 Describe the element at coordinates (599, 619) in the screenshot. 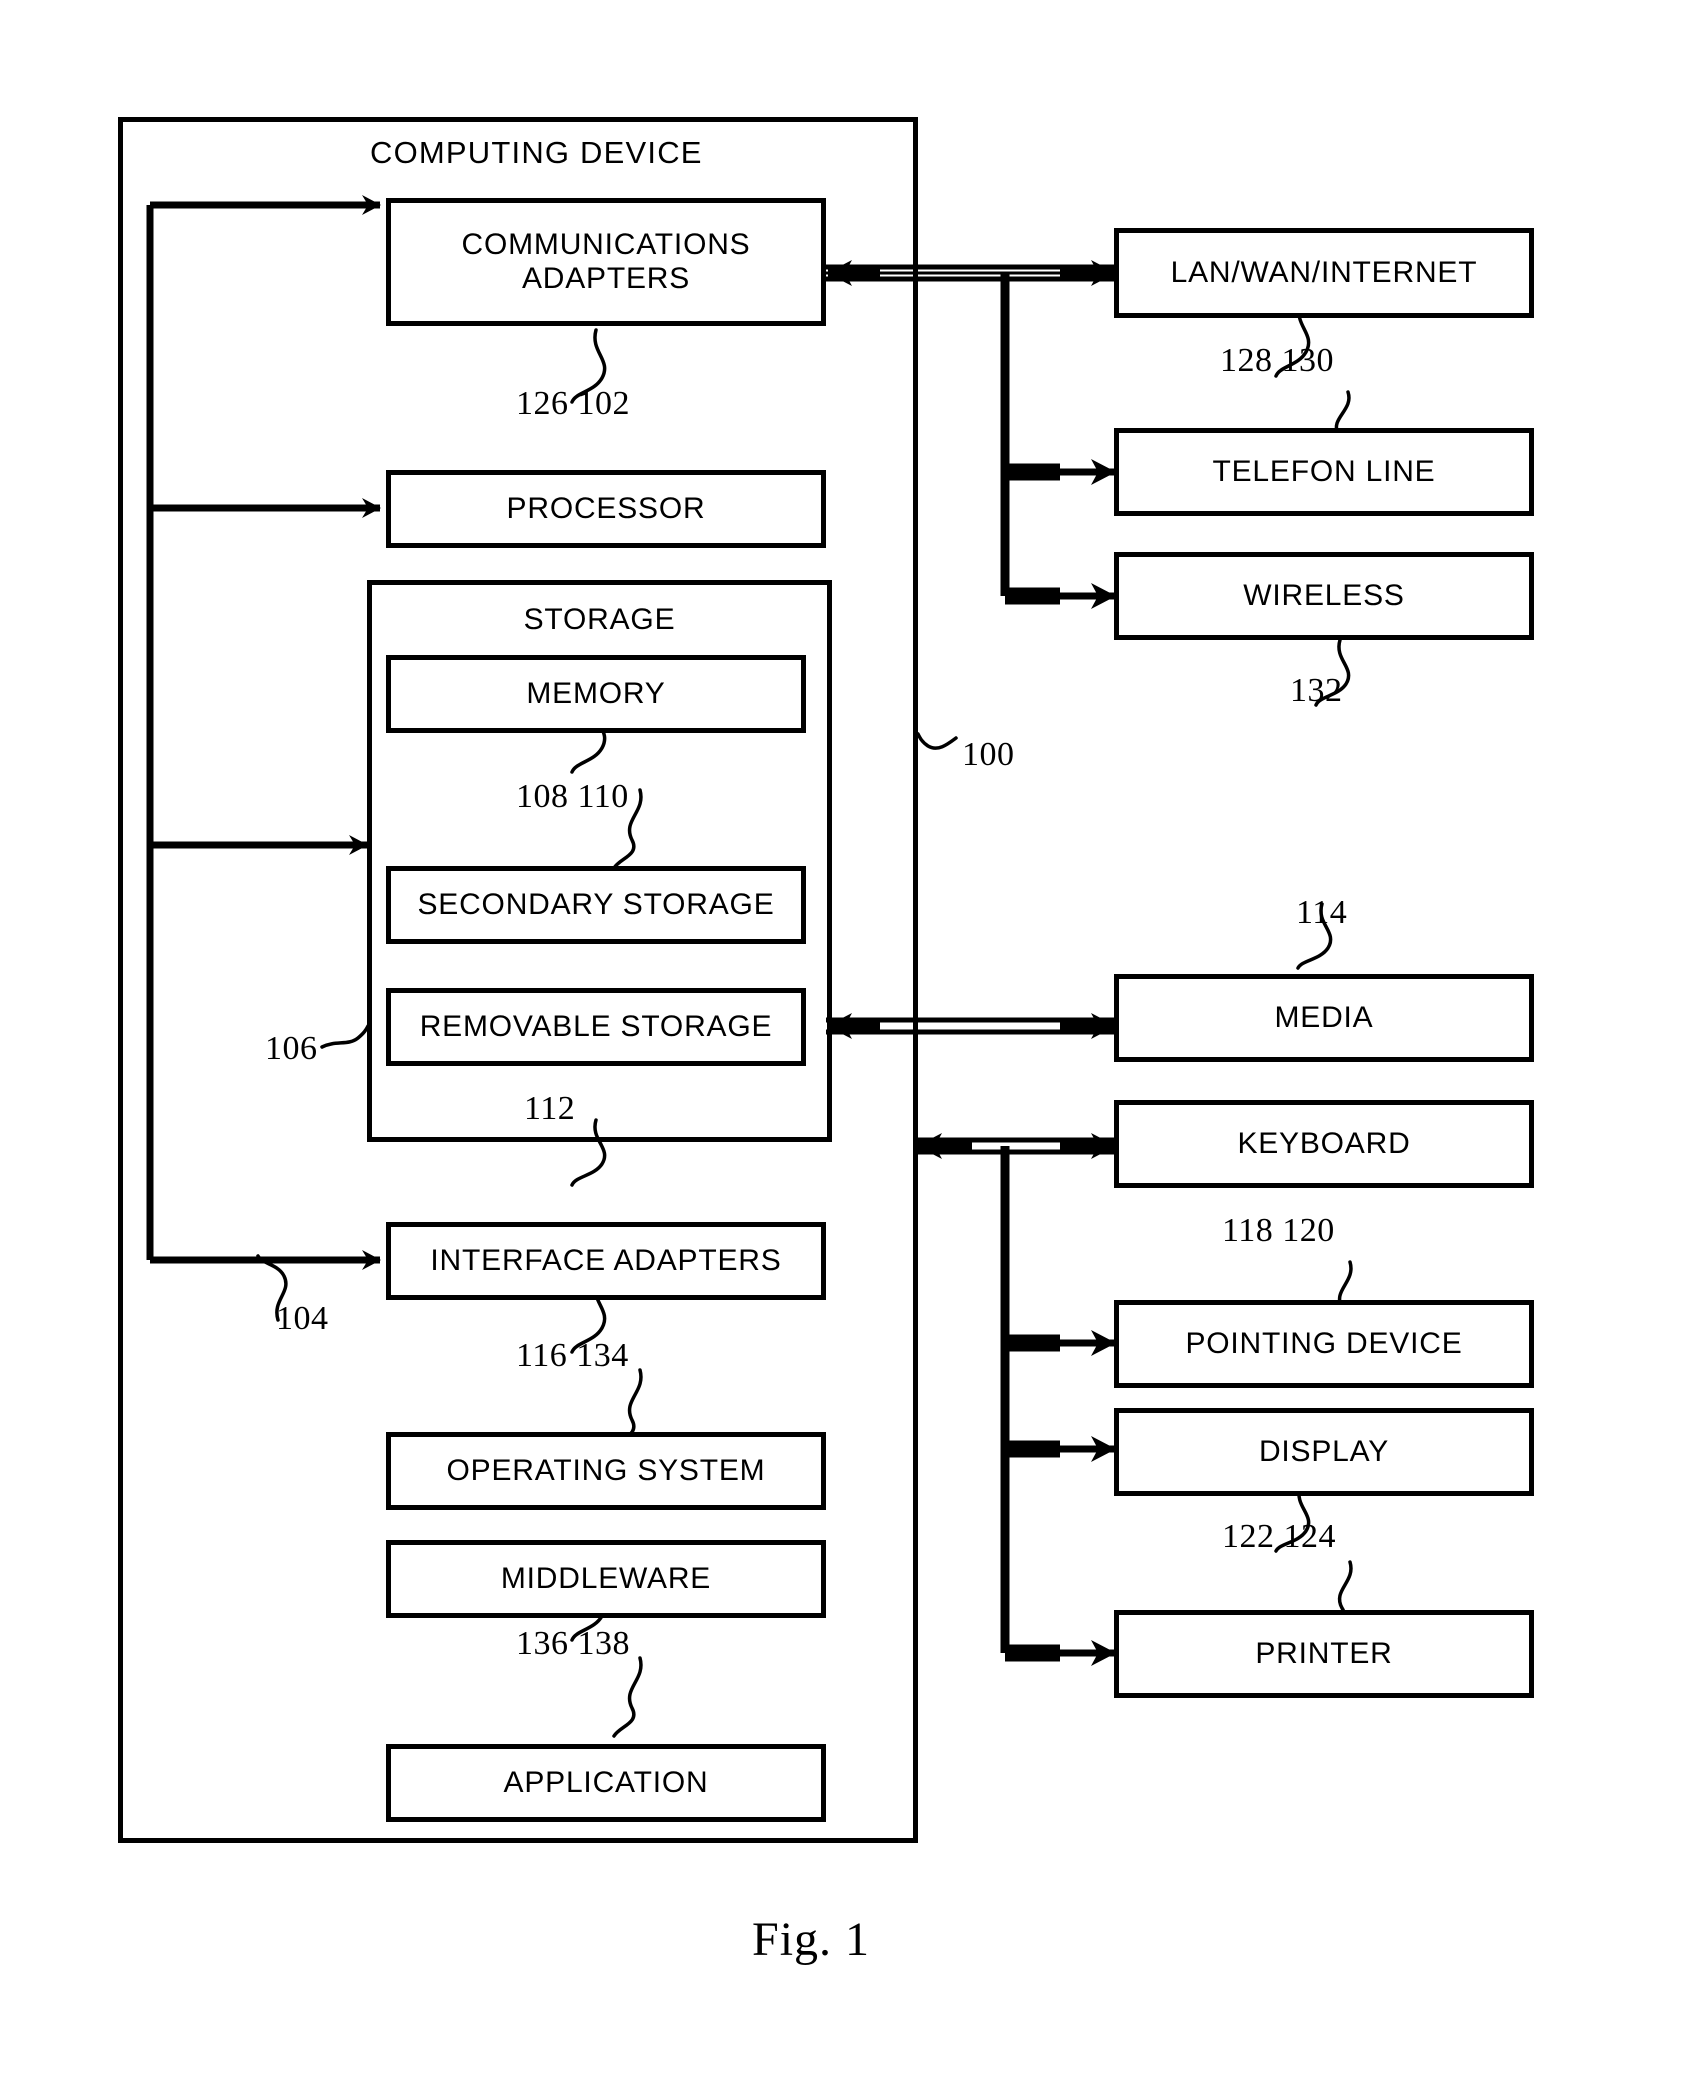

I see `group-storage-label: STORAGE` at that location.